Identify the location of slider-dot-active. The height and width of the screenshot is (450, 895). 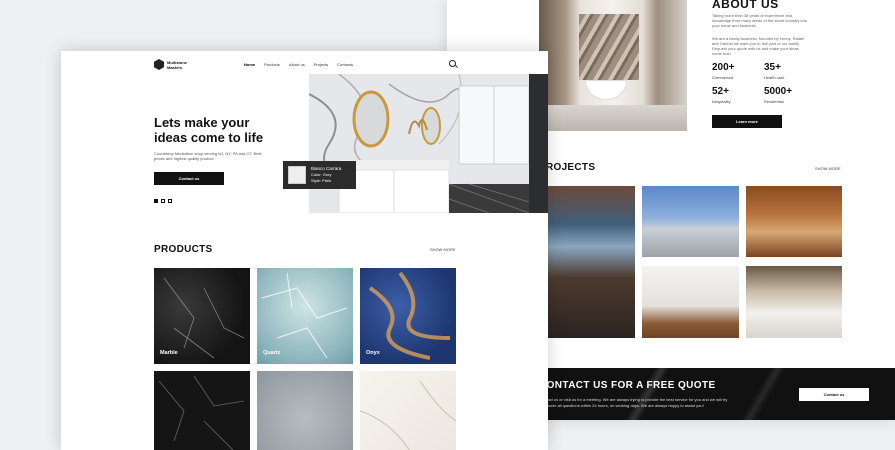
(156, 201).